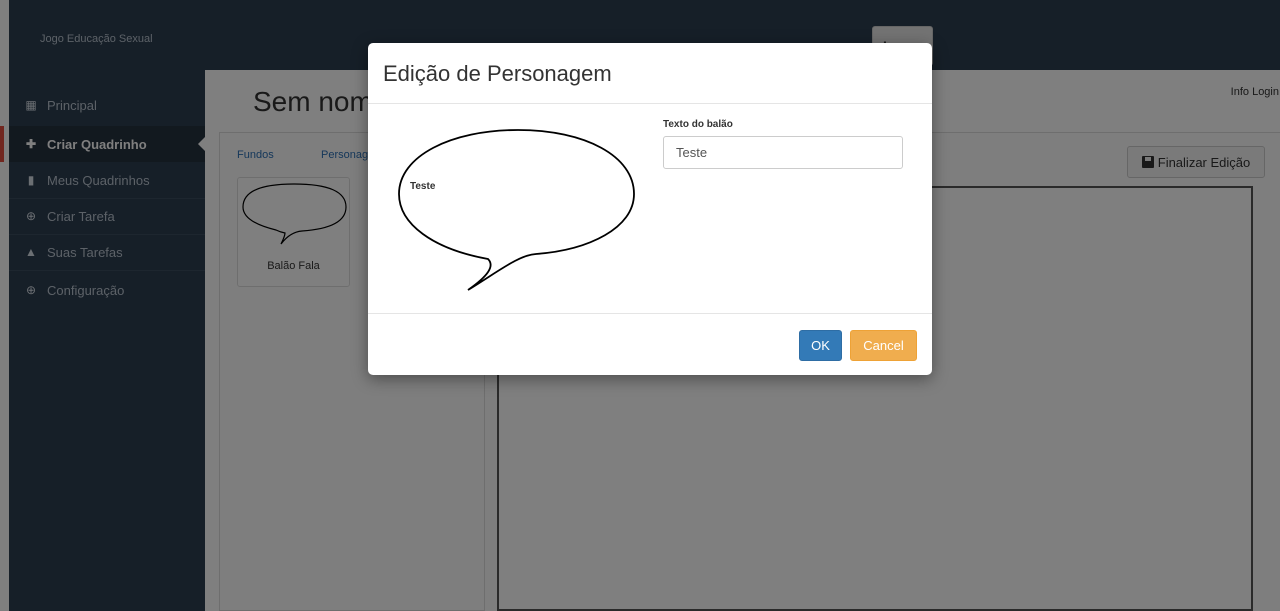 The width and height of the screenshot is (1280, 611). What do you see at coordinates (497, 73) in the screenshot?
I see `modal-title: Edição de Personagem` at bounding box center [497, 73].